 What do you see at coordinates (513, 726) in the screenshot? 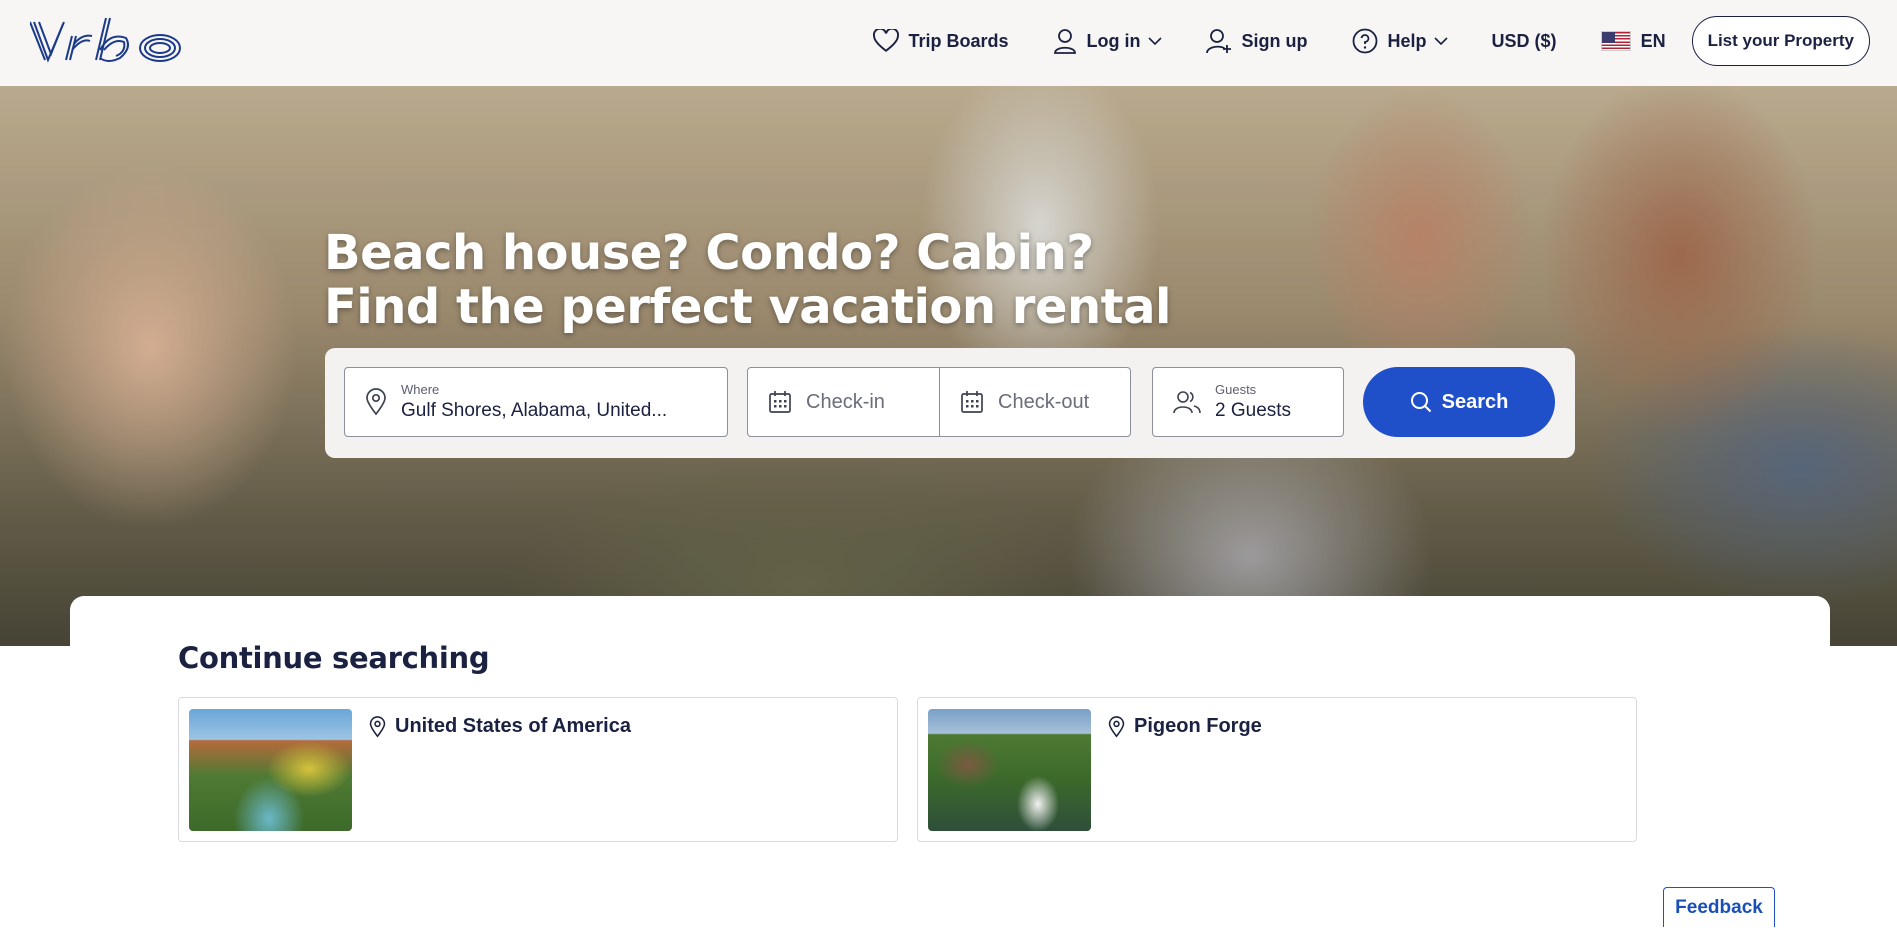
I see `recent-search-location-label: United States of America` at bounding box center [513, 726].